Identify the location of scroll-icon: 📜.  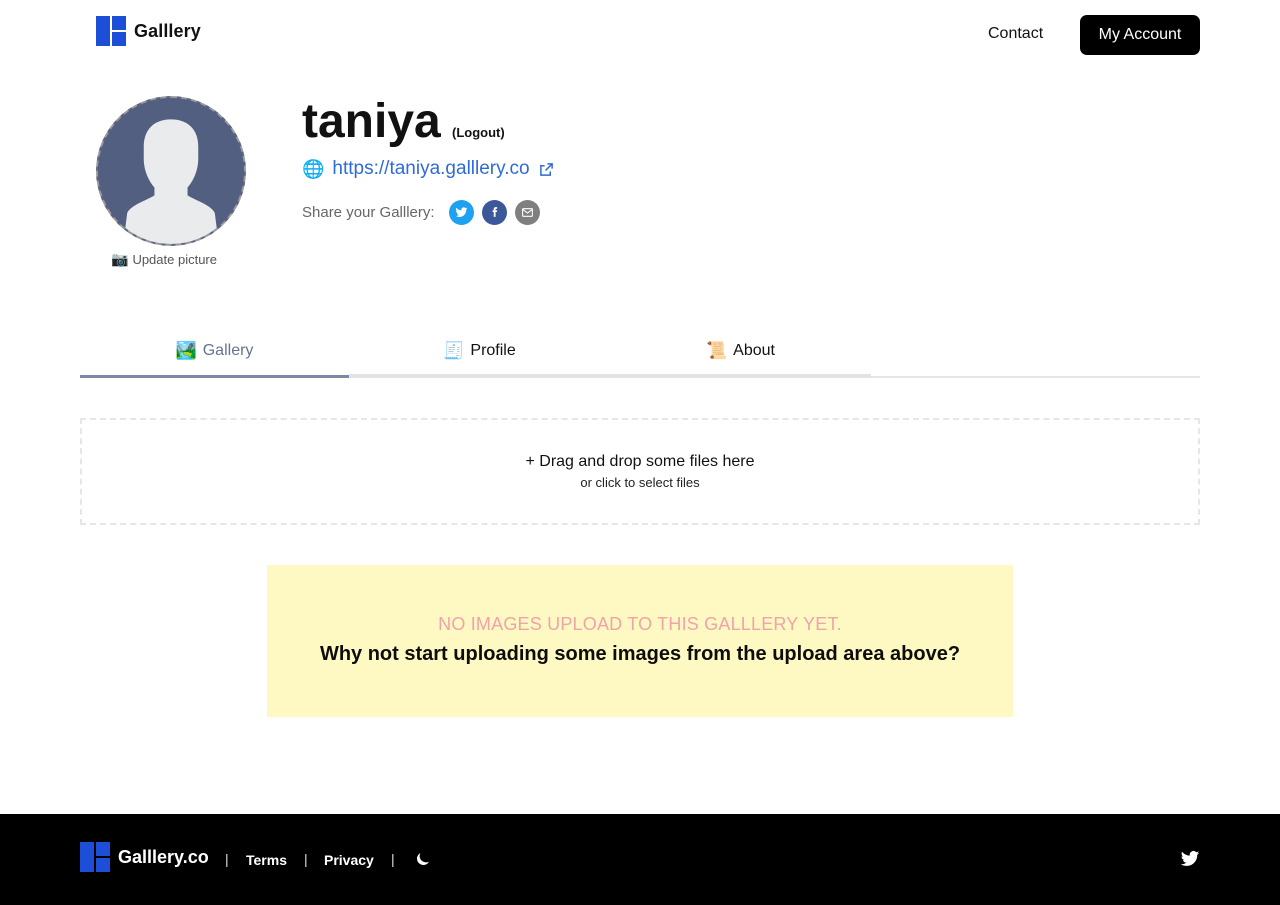
(717, 350).